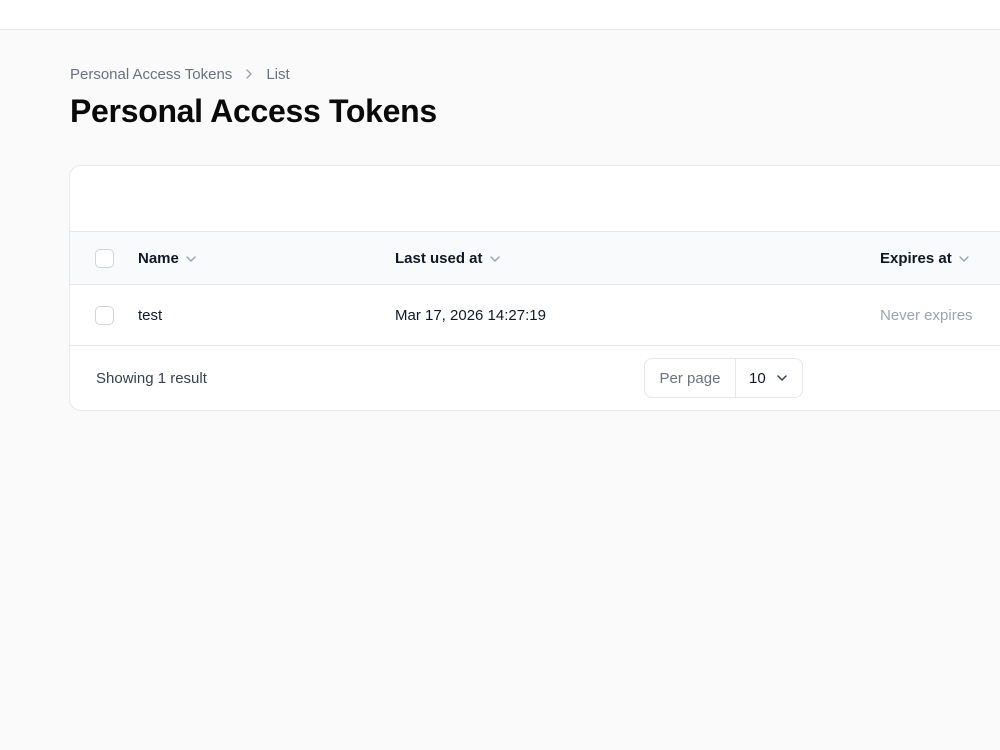 The height and width of the screenshot is (750, 1000). What do you see at coordinates (151, 74) in the screenshot?
I see `breadcrumb-item-parent: Personal Access Tokens` at bounding box center [151, 74].